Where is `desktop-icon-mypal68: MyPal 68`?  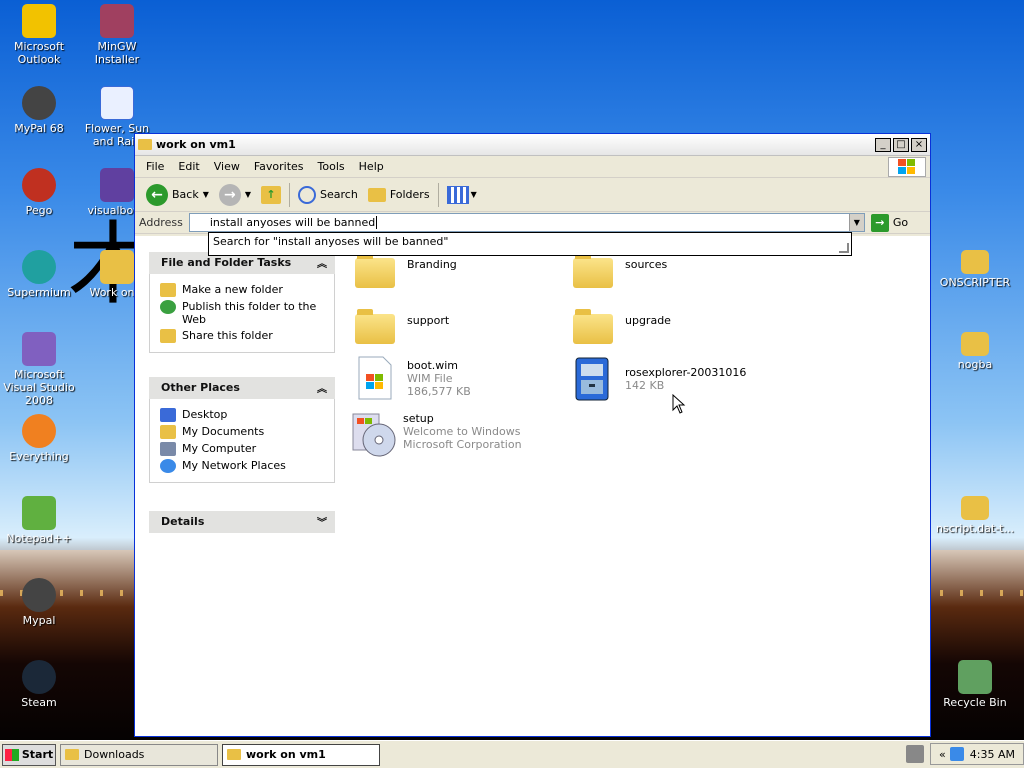
desktop-icon-mypal68: MyPal 68 is located at coordinates (39, 110).